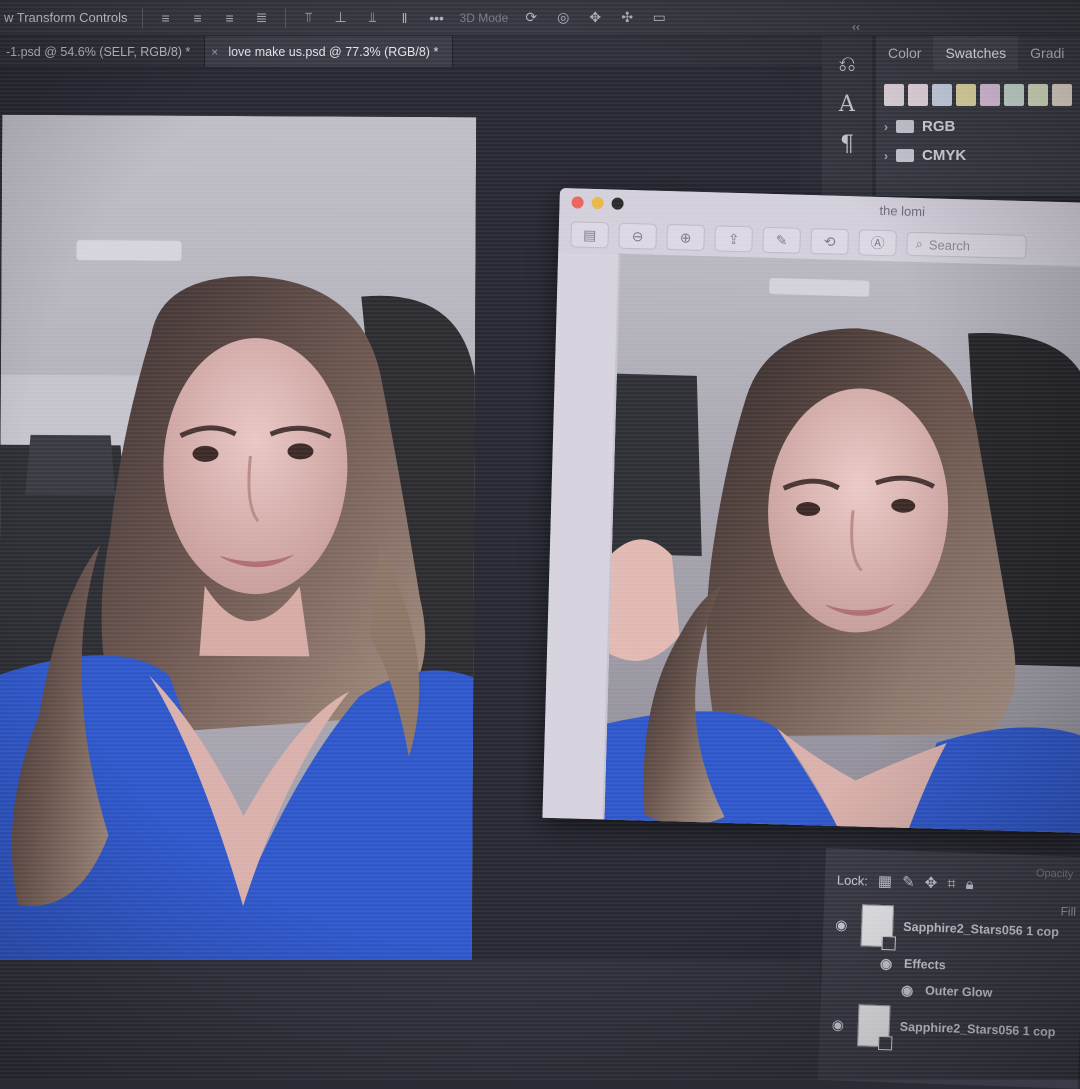 The image size is (1080, 1089). I want to click on align-bottom-icon: ⫫, so click(373, 18).